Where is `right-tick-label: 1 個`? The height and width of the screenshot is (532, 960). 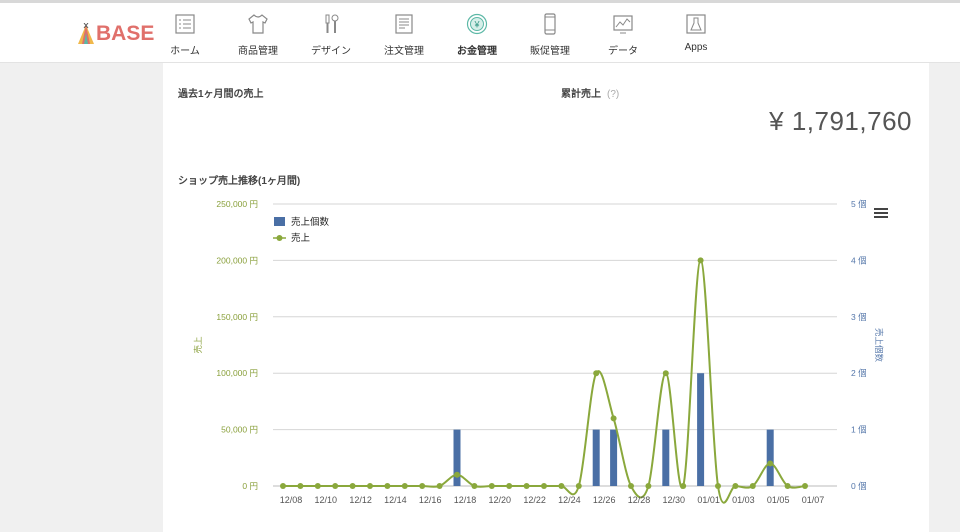 right-tick-label: 1 個 is located at coordinates (859, 430).